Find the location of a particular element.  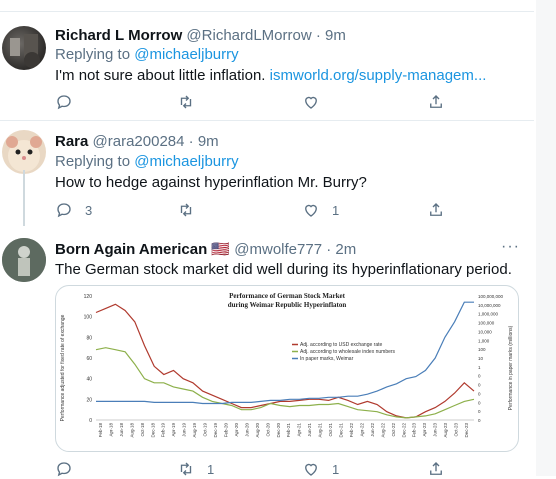

tweet-actions: 3 1 is located at coordinates (255, 210).